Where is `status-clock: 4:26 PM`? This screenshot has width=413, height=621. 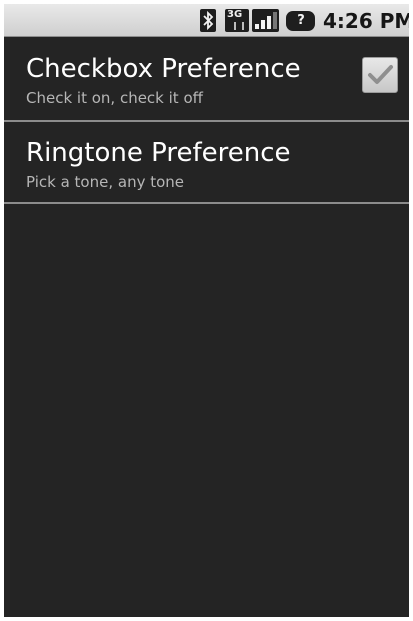
status-clock: 4:26 PM is located at coordinates (366, 21).